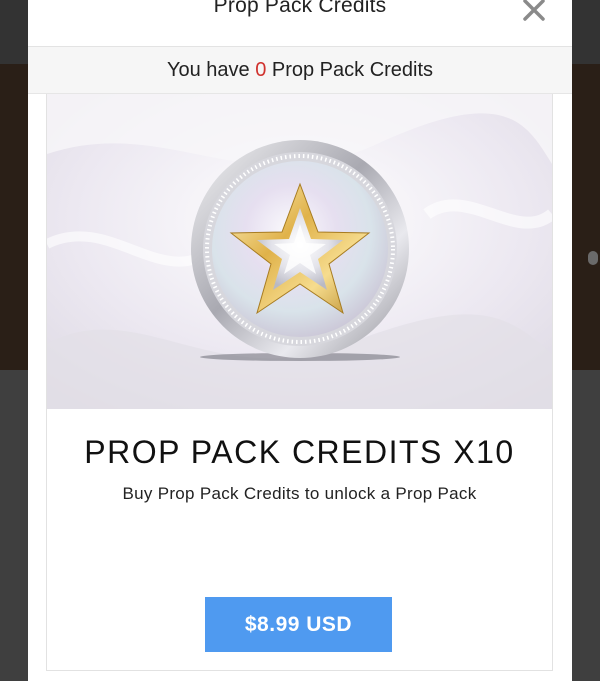 This screenshot has width=600, height=681. I want to click on buy-button: $8.99 USD, so click(298, 624).